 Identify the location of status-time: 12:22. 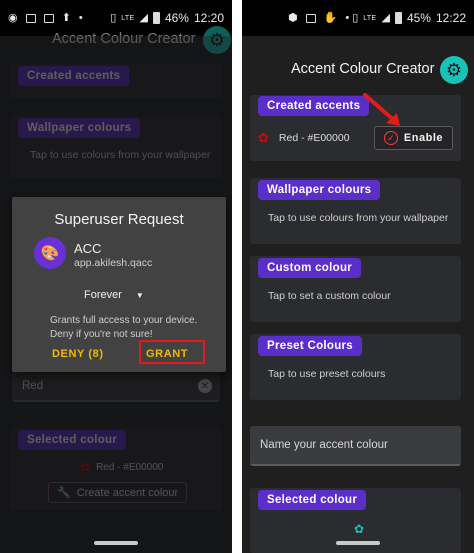
(450, 18).